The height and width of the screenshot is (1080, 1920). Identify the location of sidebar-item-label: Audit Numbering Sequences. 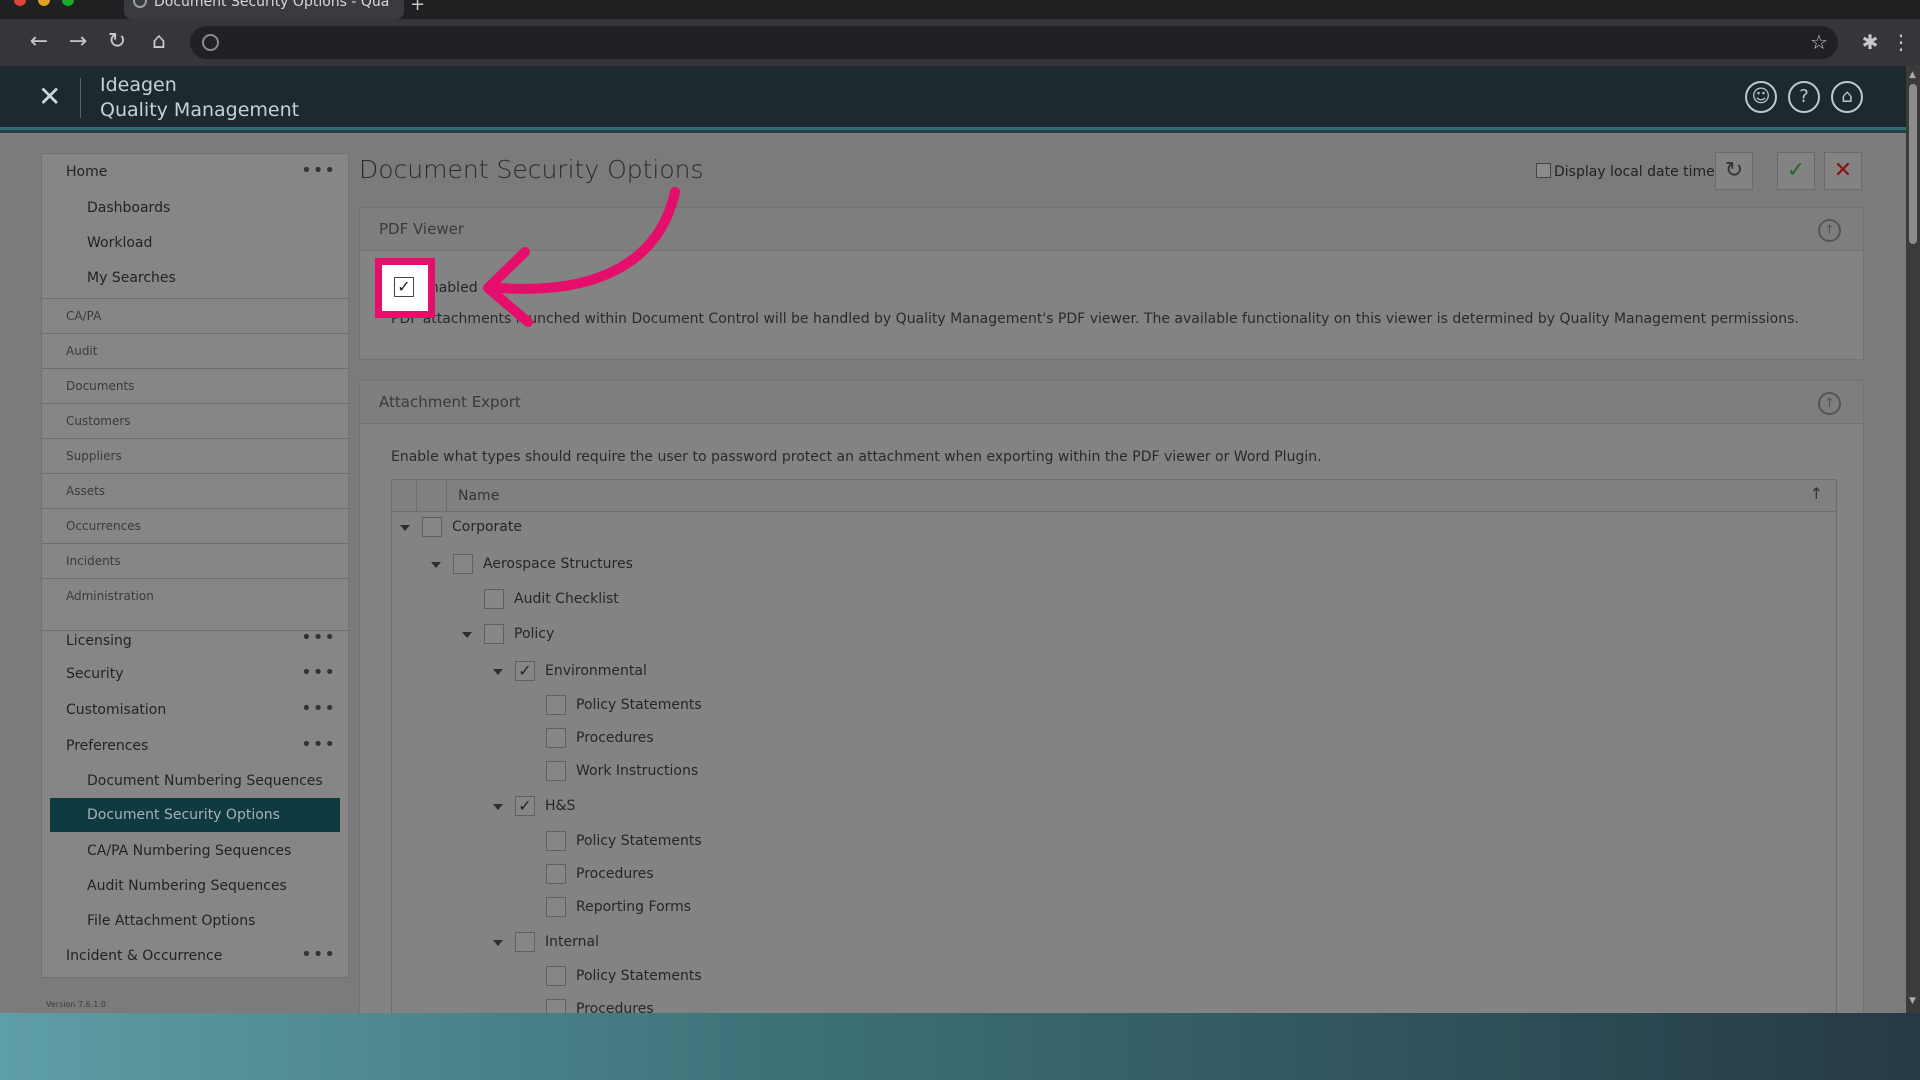
(187, 886).